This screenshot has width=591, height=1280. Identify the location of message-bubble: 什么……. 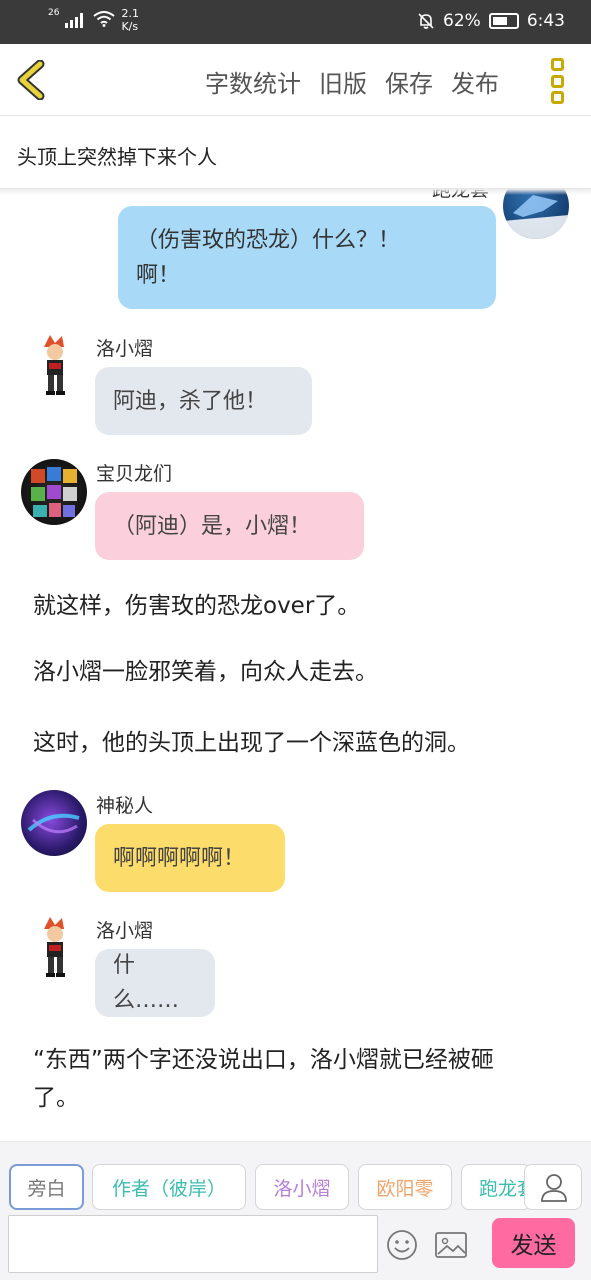
(155, 983).